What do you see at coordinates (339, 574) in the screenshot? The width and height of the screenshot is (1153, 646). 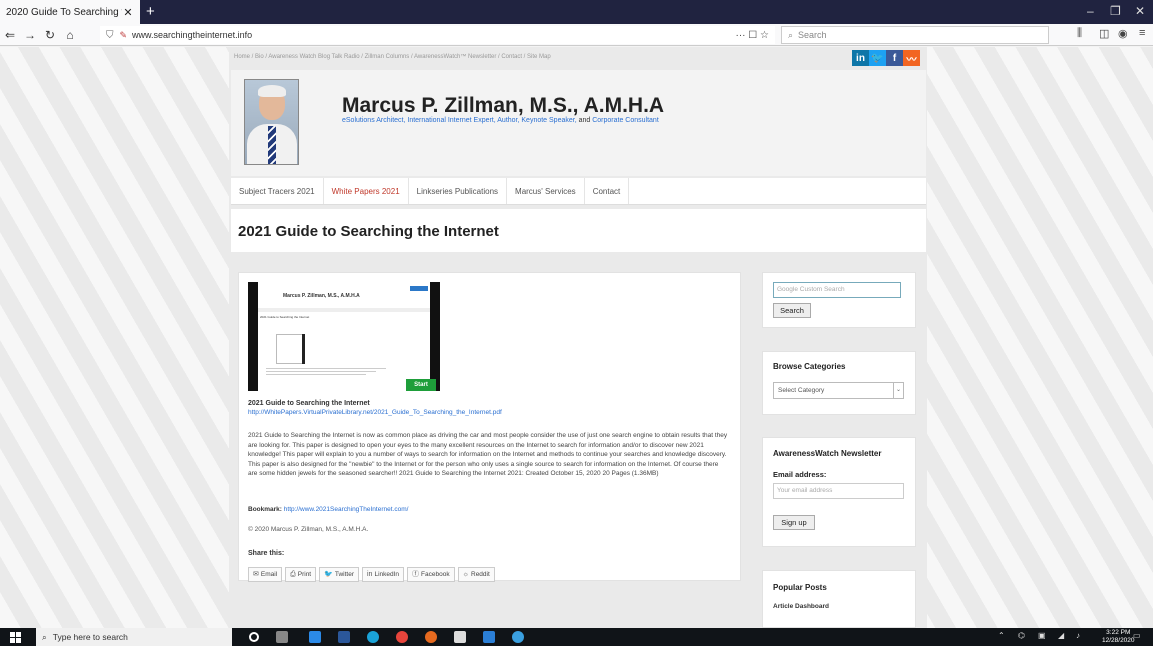 I see `share-twitter-button: 🐦 Twitter` at bounding box center [339, 574].